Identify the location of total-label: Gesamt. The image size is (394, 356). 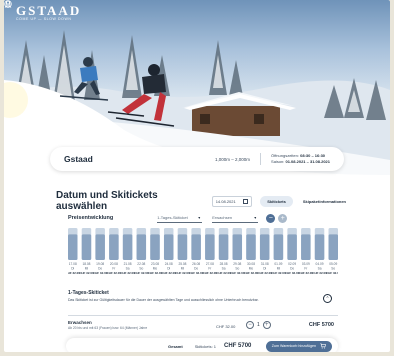
(175, 346).